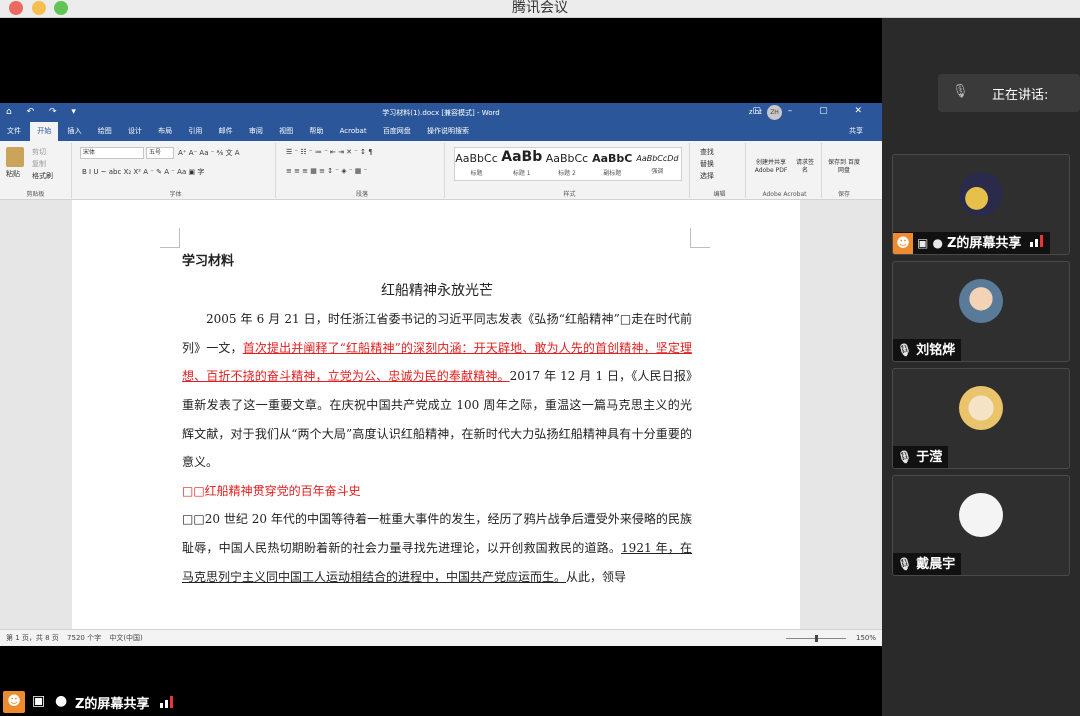  What do you see at coordinates (1020, 95) in the screenshot?
I see `speaking-label: 正在讲话:` at bounding box center [1020, 95].